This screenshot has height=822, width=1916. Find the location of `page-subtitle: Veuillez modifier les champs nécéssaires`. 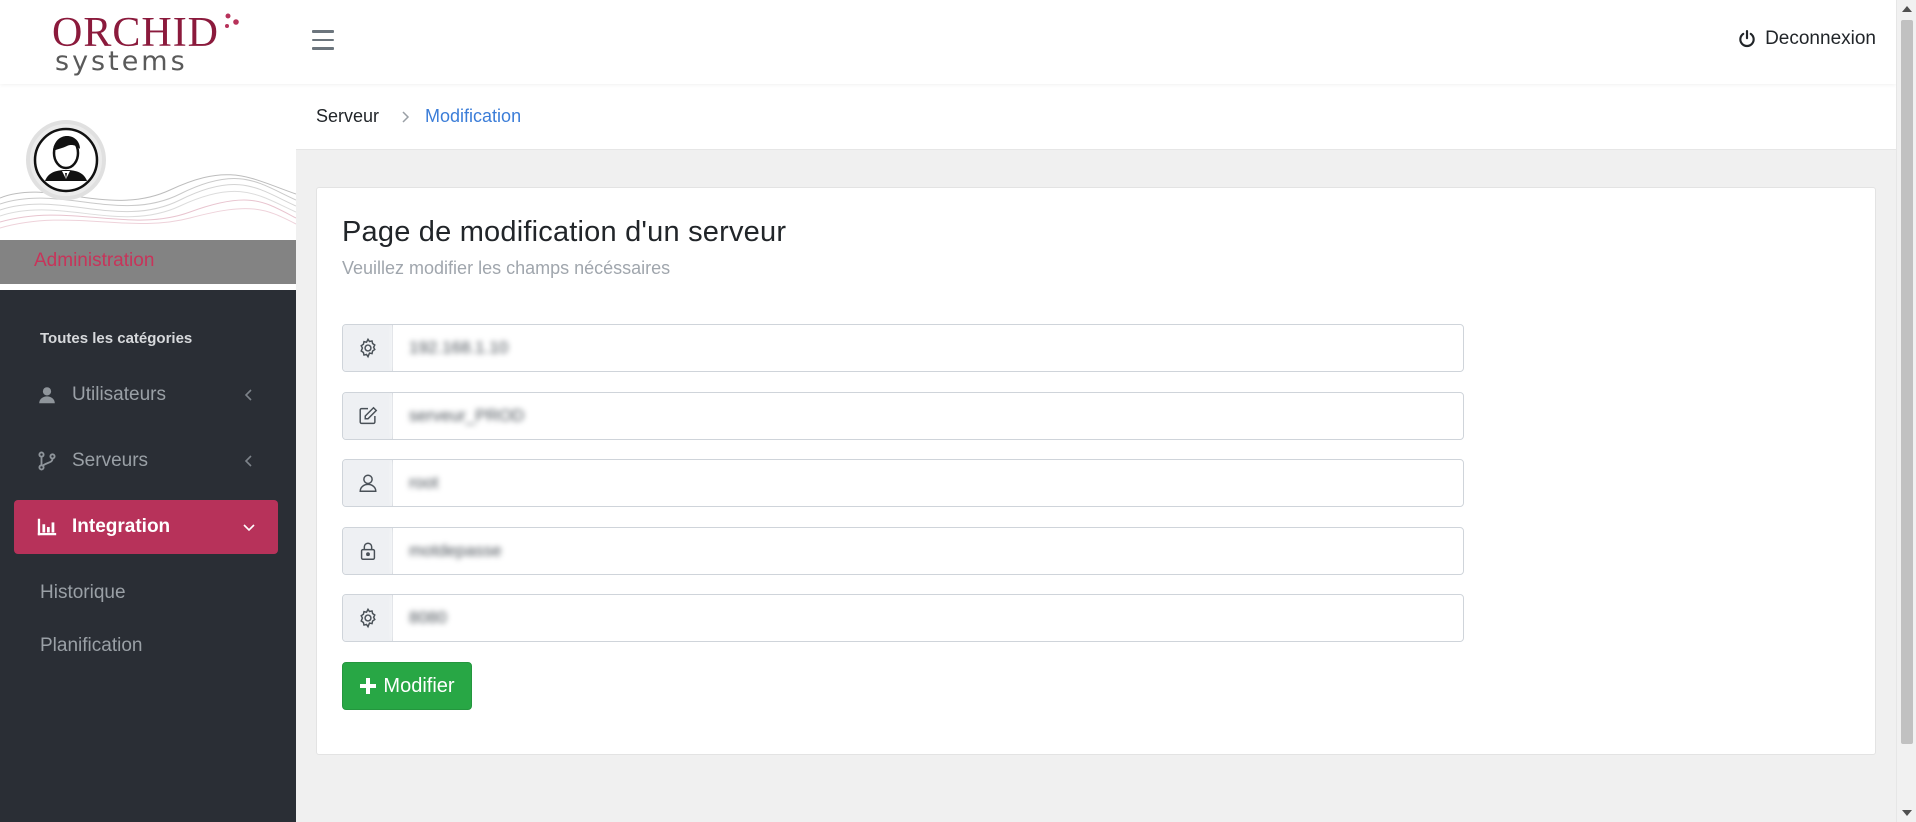

page-subtitle: Veuillez modifier les champs nécéssaires is located at coordinates (506, 268).